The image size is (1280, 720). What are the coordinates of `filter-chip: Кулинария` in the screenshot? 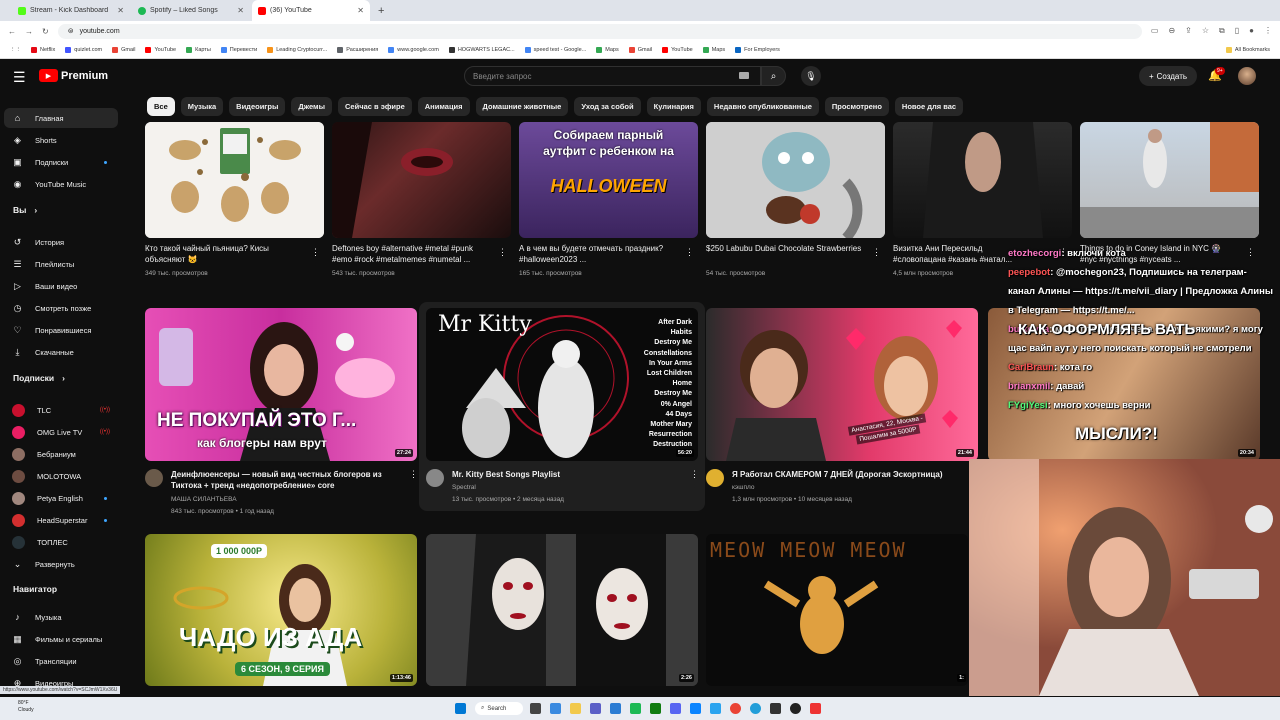 It's located at (673, 106).